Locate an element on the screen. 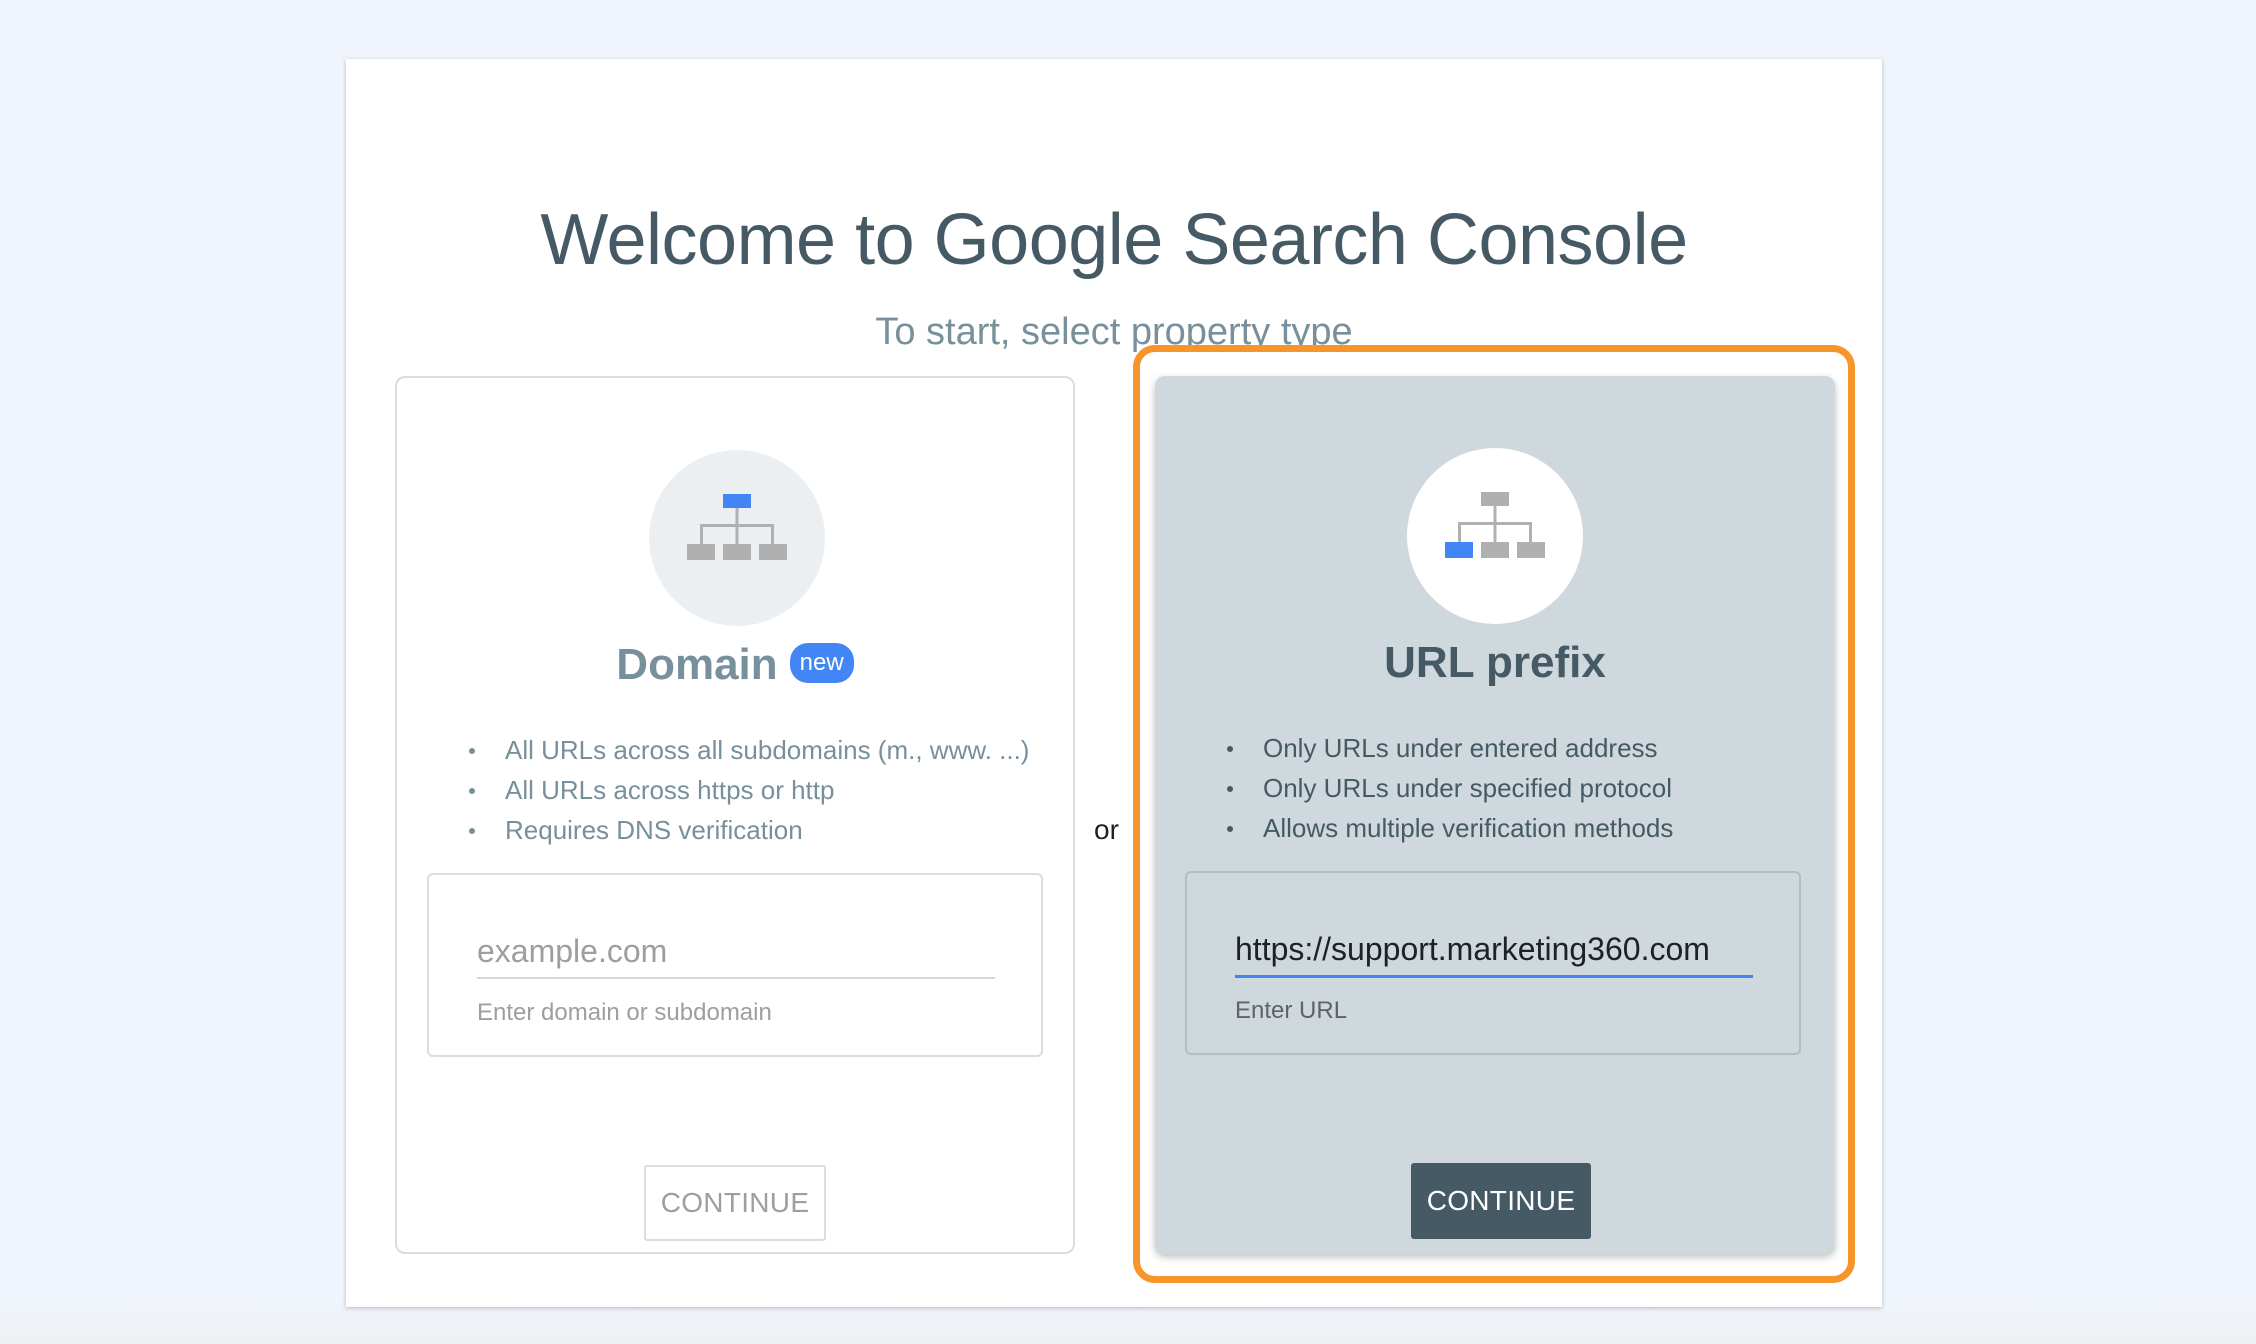 This screenshot has width=2256, height=1344. list-item: Requires DNS verification is located at coordinates (748, 830).